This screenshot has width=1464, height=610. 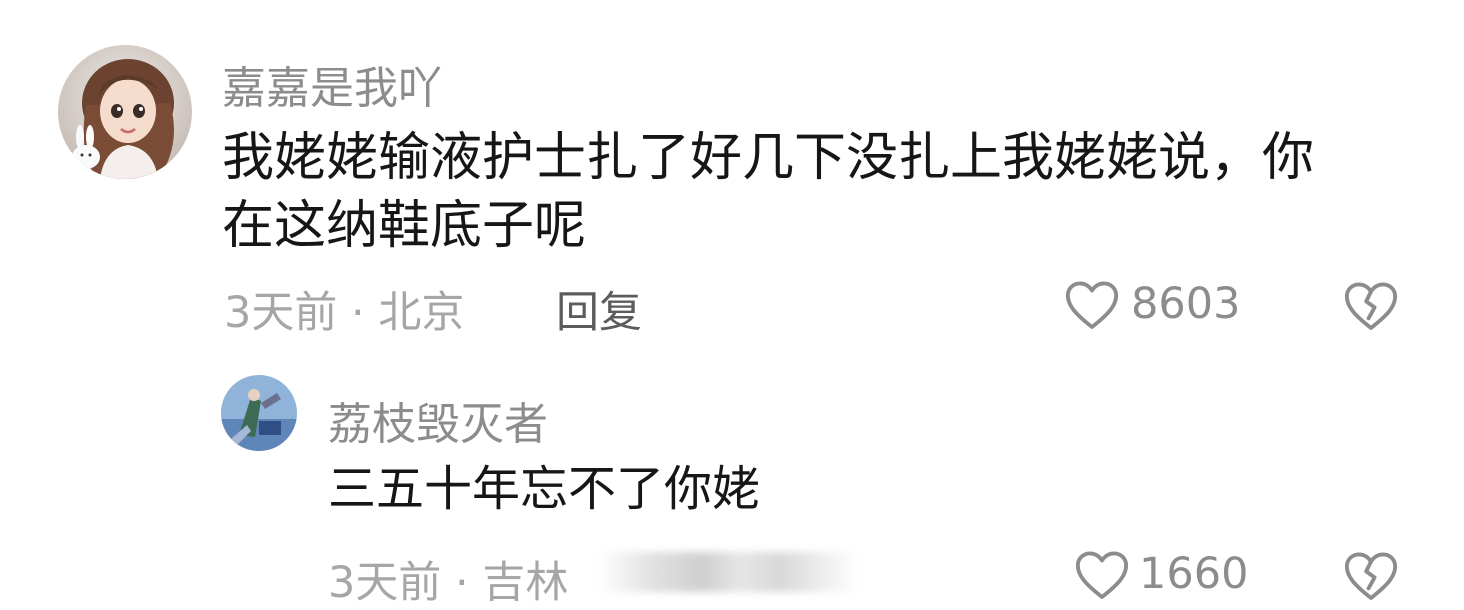 I want to click on like-button: 8603, so click(x=1151, y=304).